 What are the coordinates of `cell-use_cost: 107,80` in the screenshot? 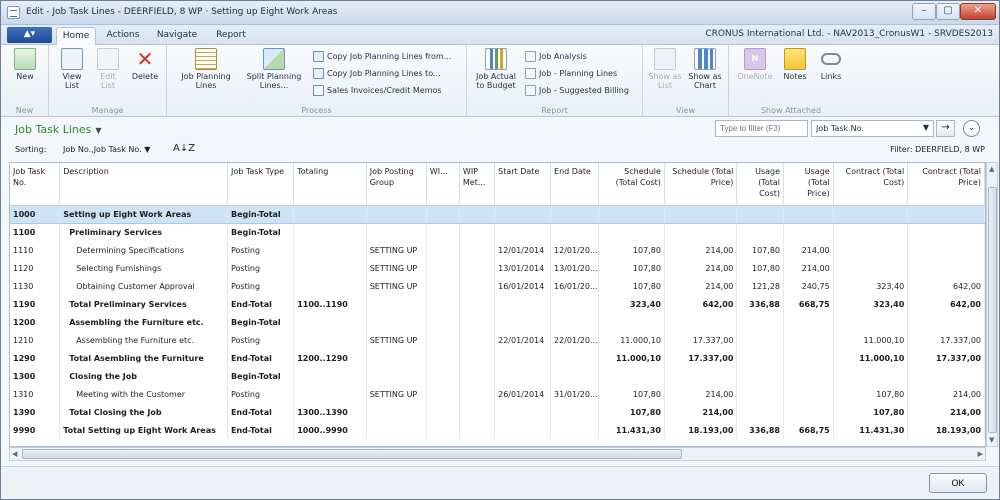 It's located at (760, 268).